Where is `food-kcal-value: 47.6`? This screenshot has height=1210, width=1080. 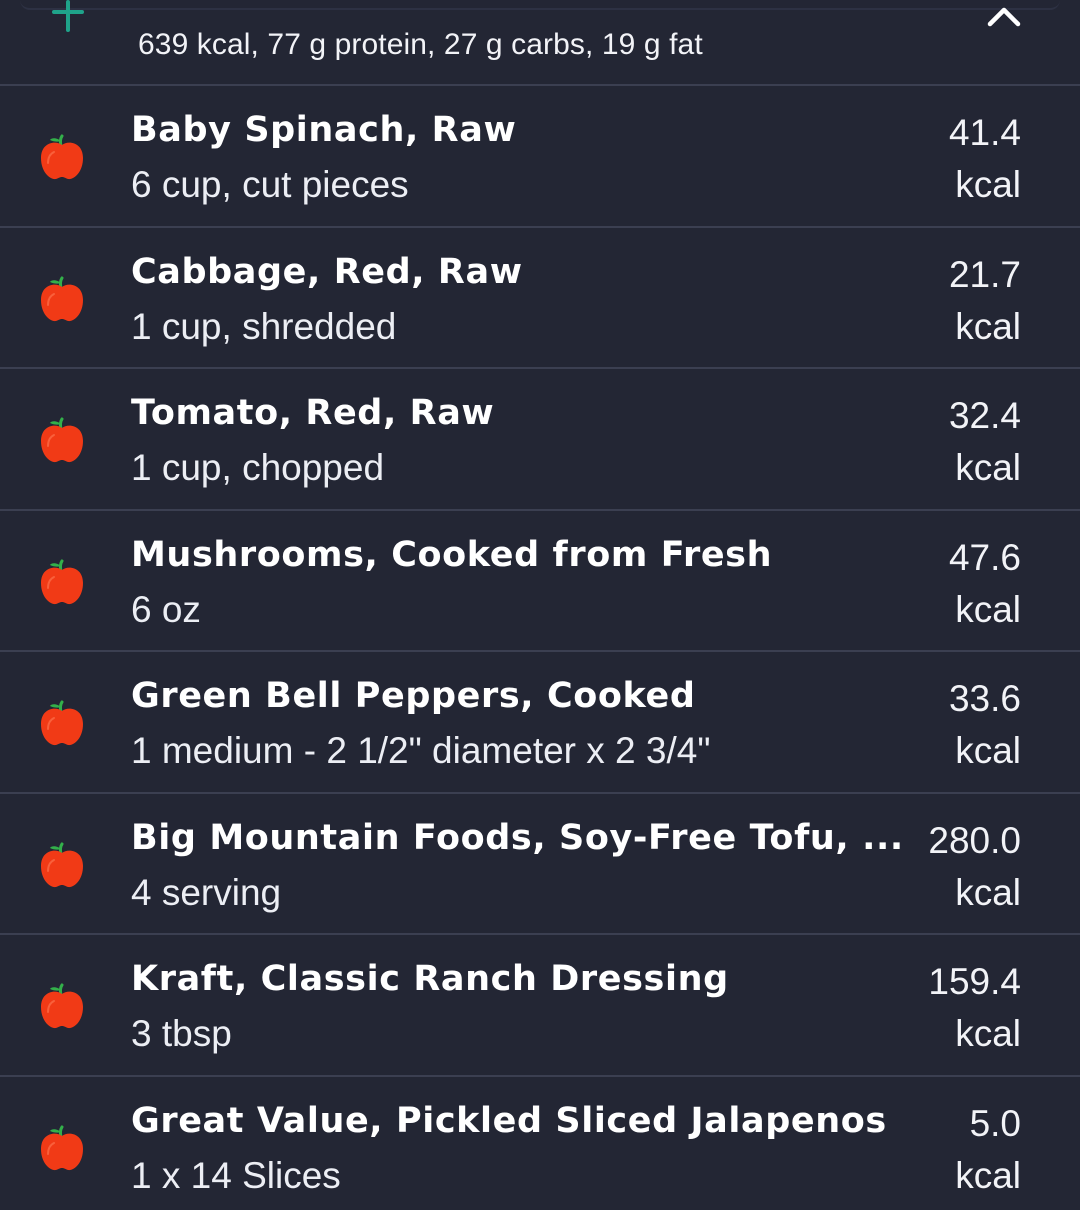
food-kcal-value: 47.6 is located at coordinates (984, 557).